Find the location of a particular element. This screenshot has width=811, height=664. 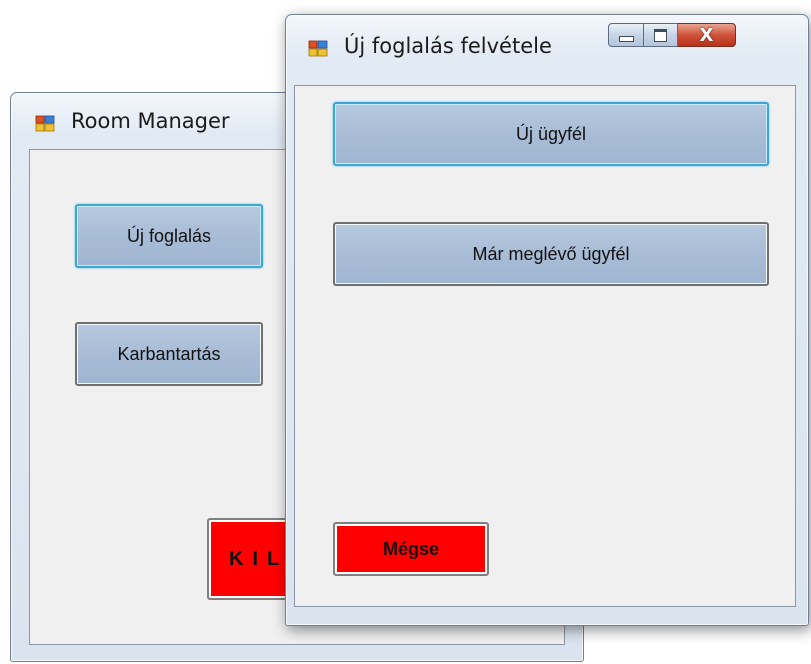

cancel-button: Mégse is located at coordinates (411, 549).